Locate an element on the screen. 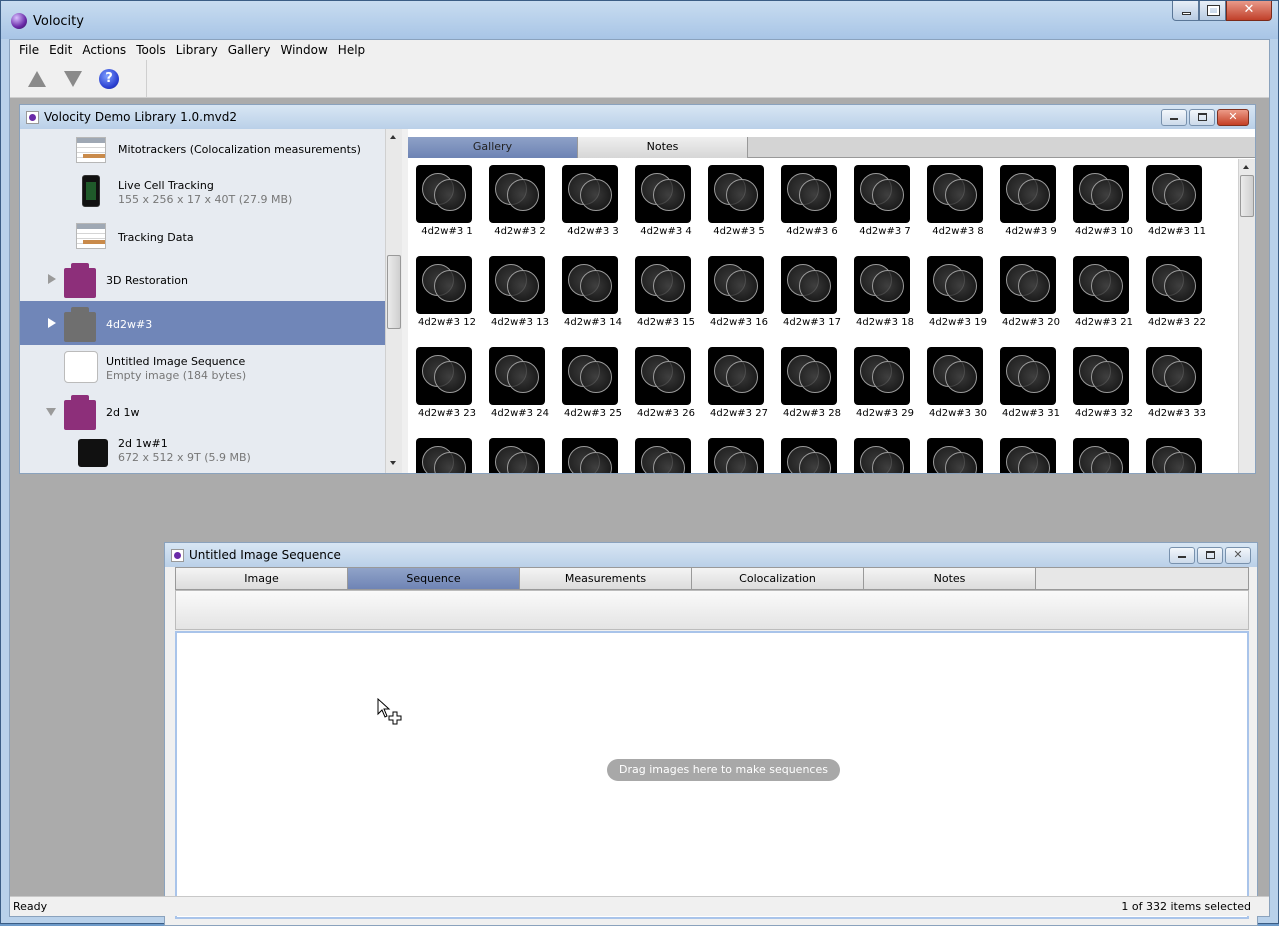  library-minimize-button is located at coordinates (1174, 117).